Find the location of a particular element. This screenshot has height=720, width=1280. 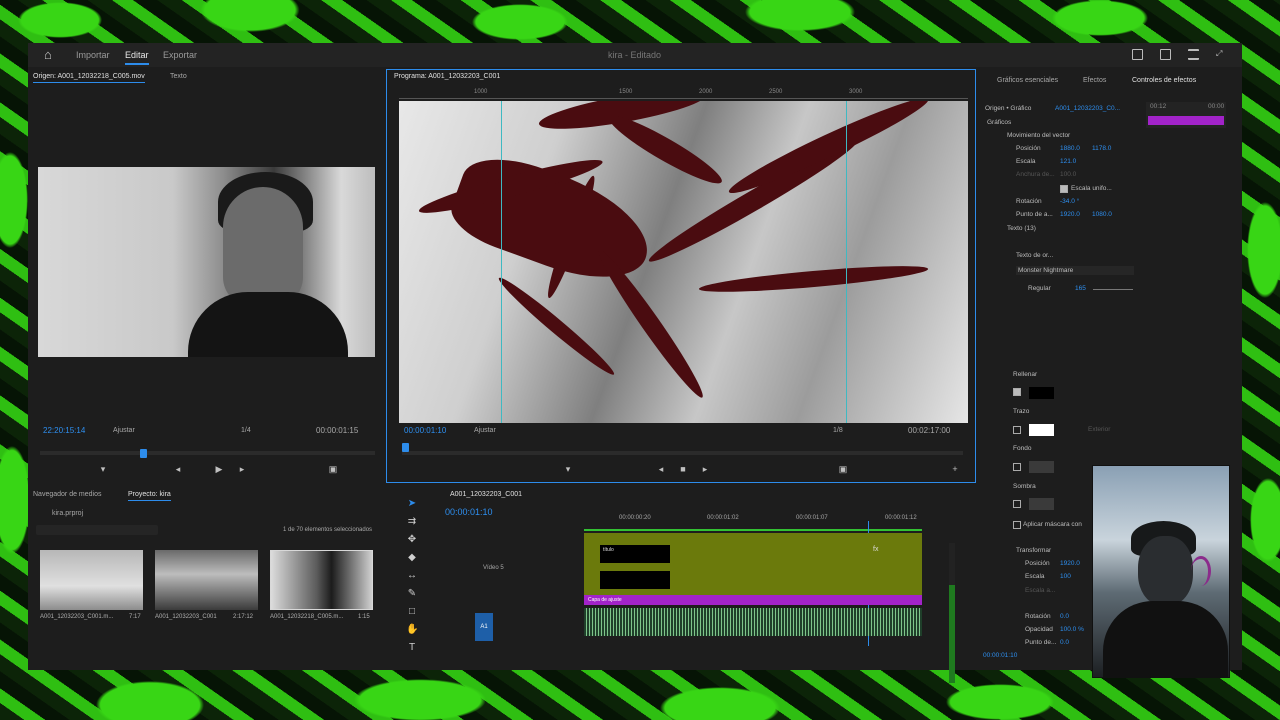

ec-shadow-swatch is located at coordinates (1041, 504).